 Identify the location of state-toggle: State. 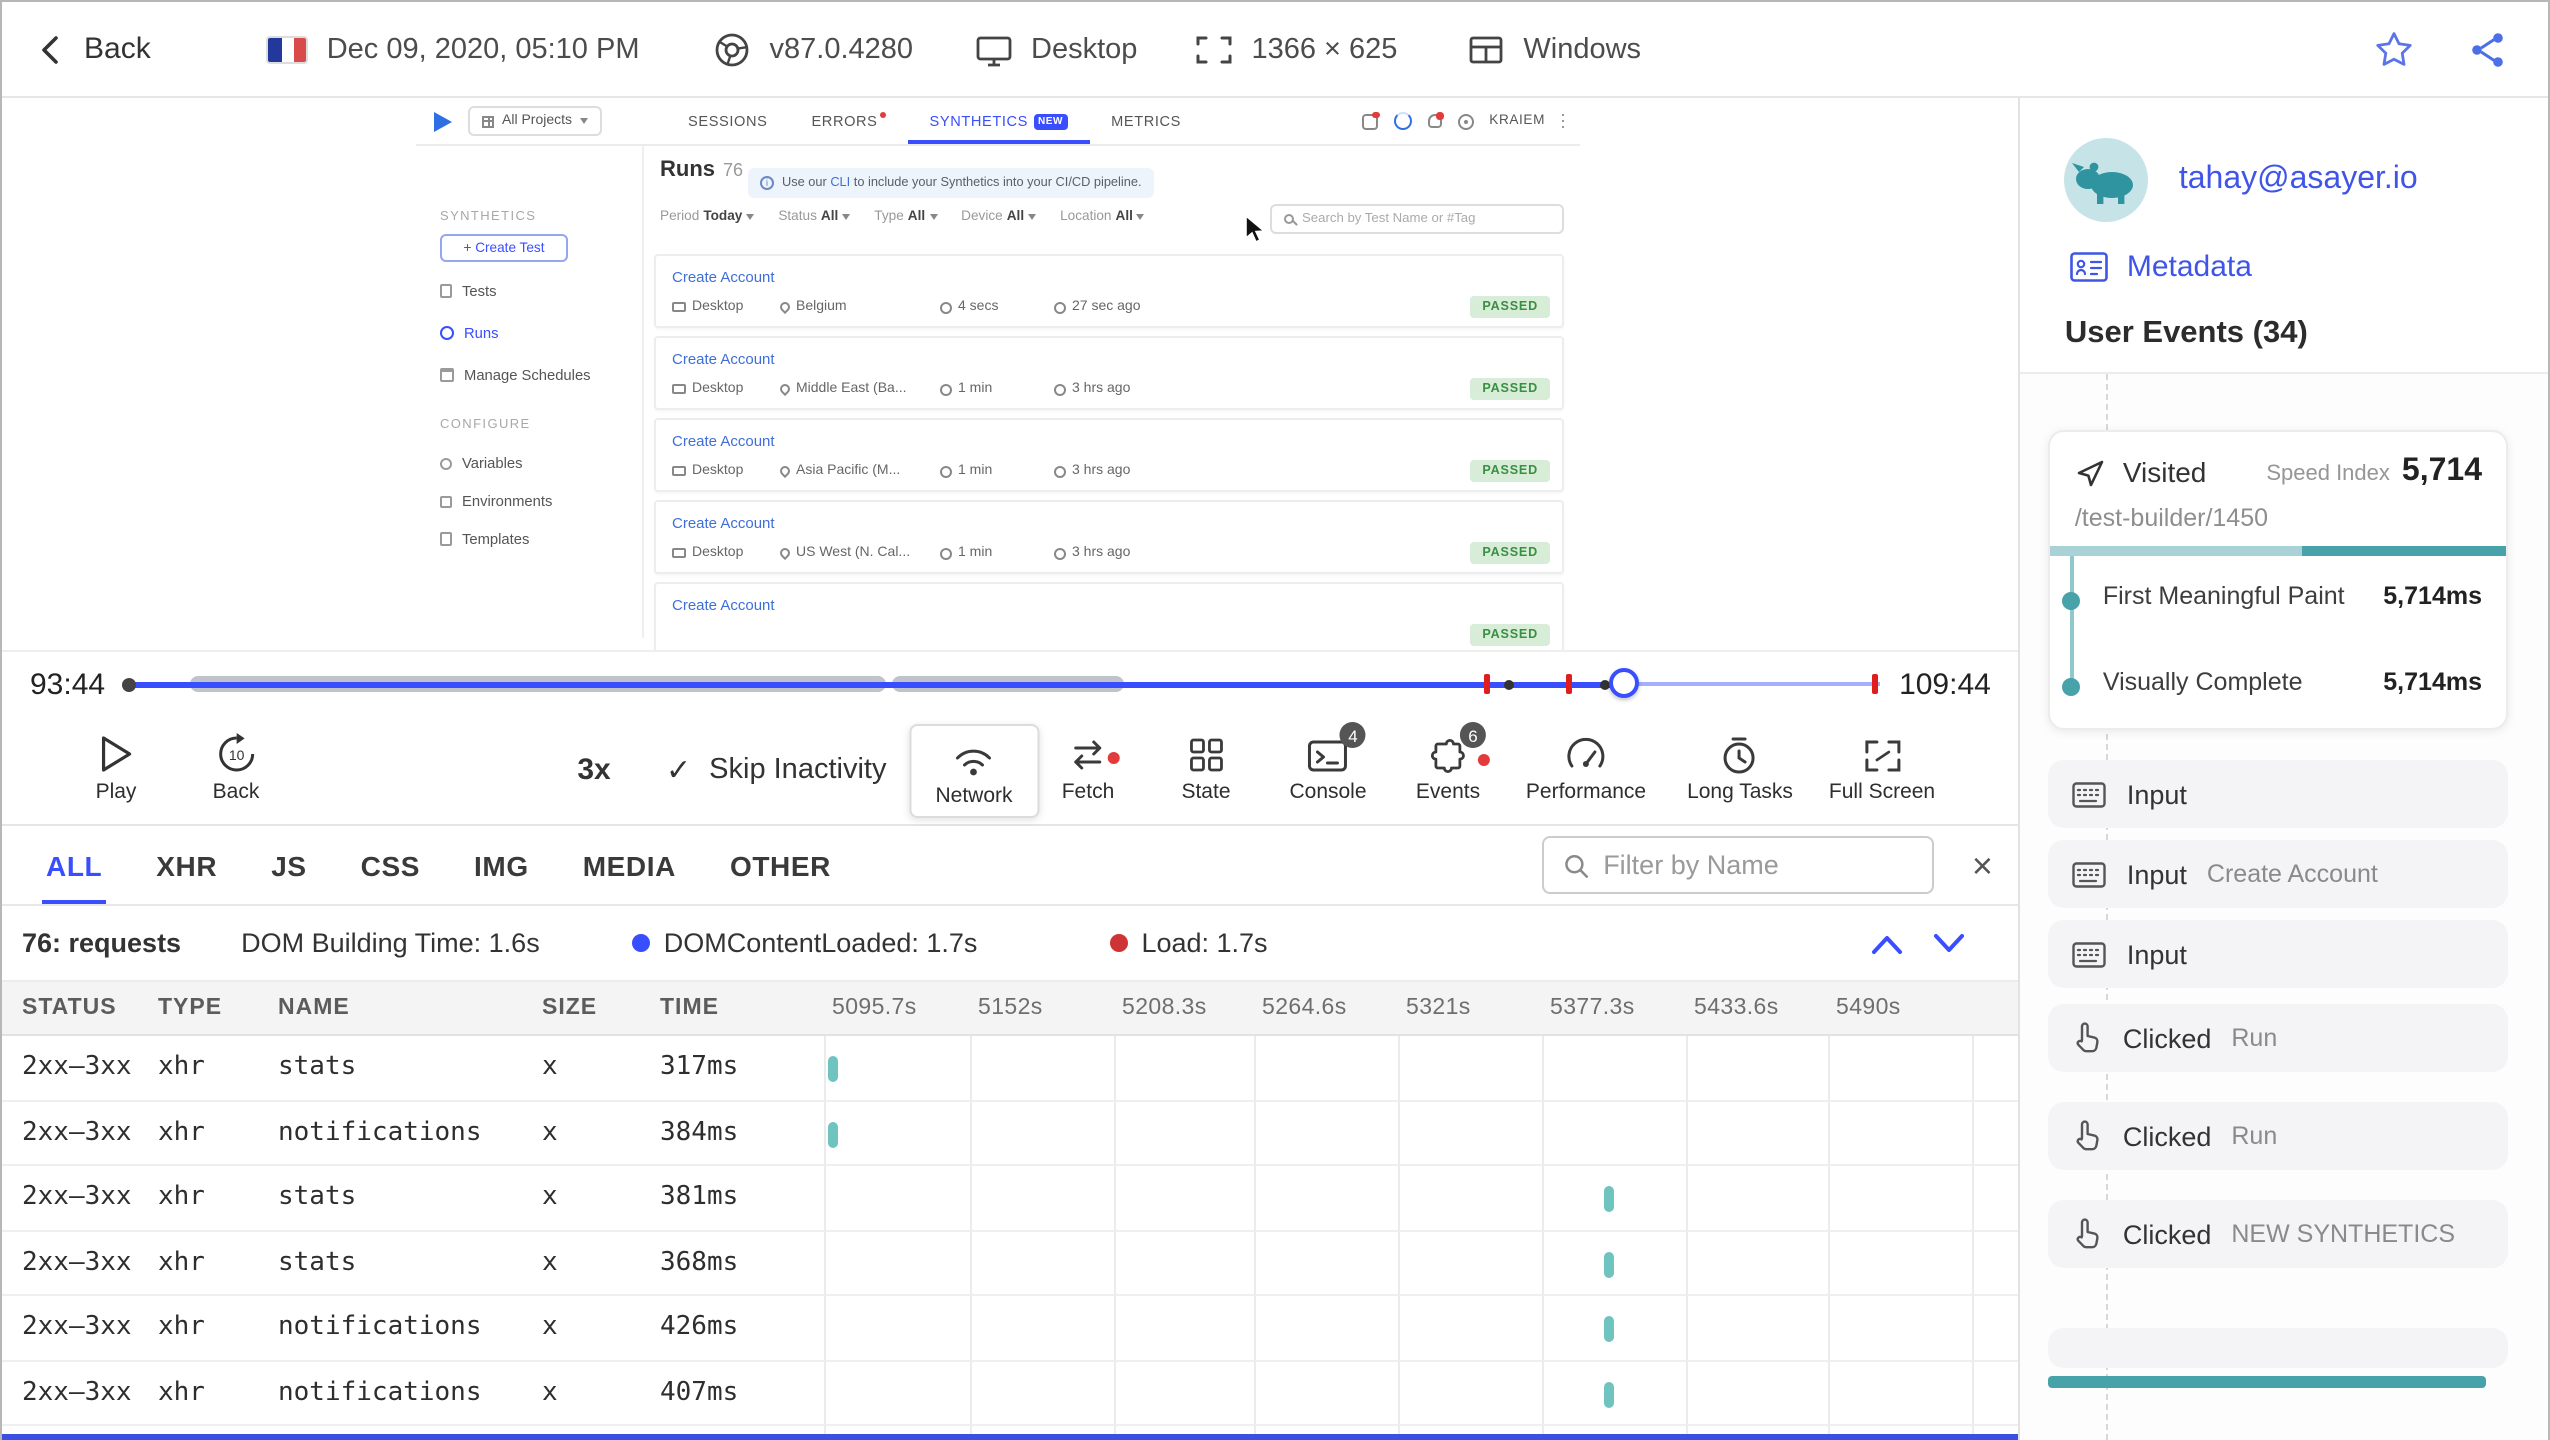
(1206, 768).